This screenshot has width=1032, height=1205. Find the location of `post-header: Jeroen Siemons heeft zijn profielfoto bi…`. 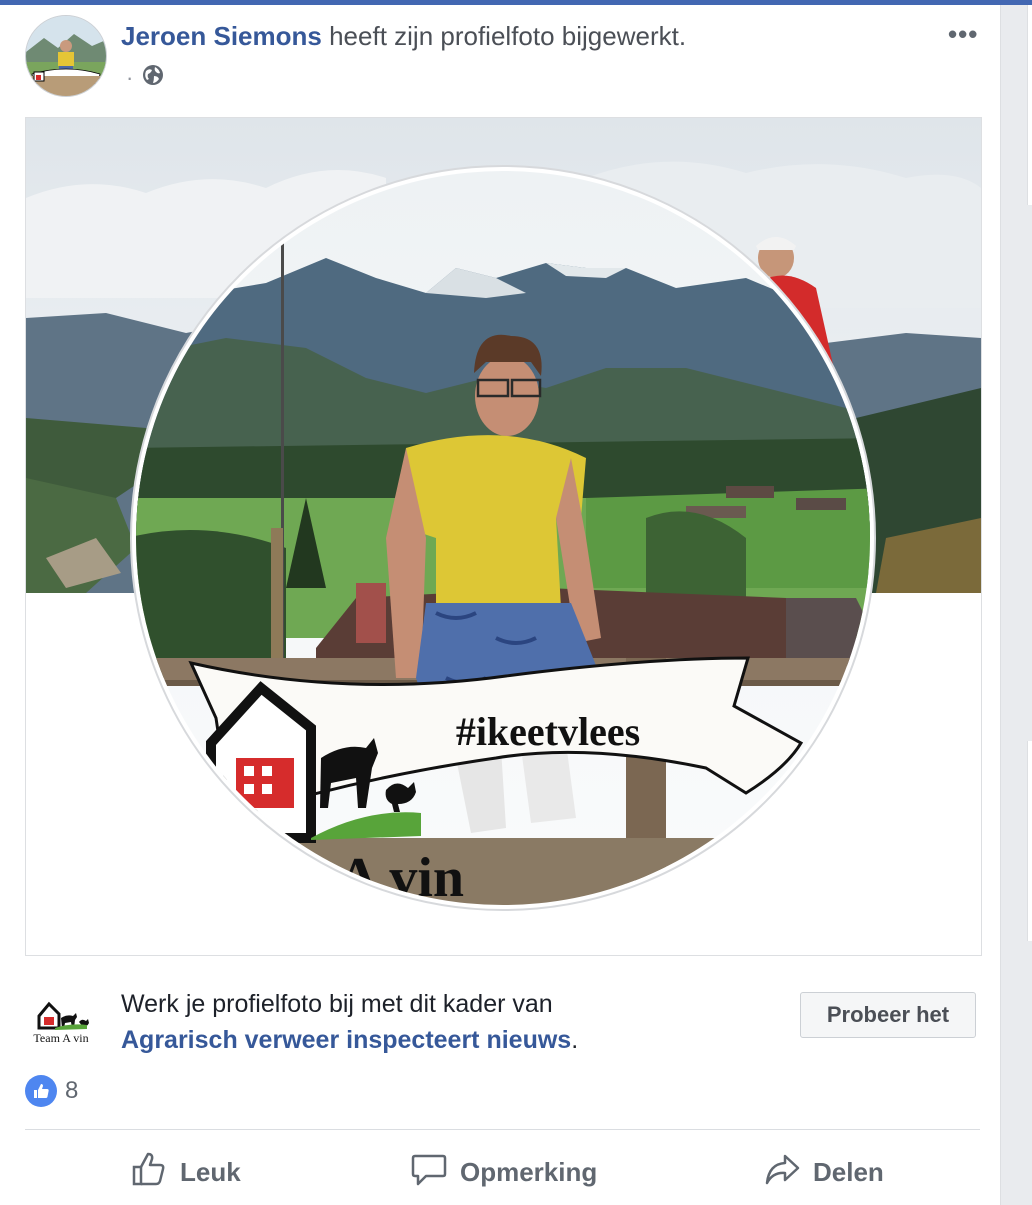

post-header: Jeroen Siemons heeft zijn profielfoto bi… is located at coordinates (403, 36).